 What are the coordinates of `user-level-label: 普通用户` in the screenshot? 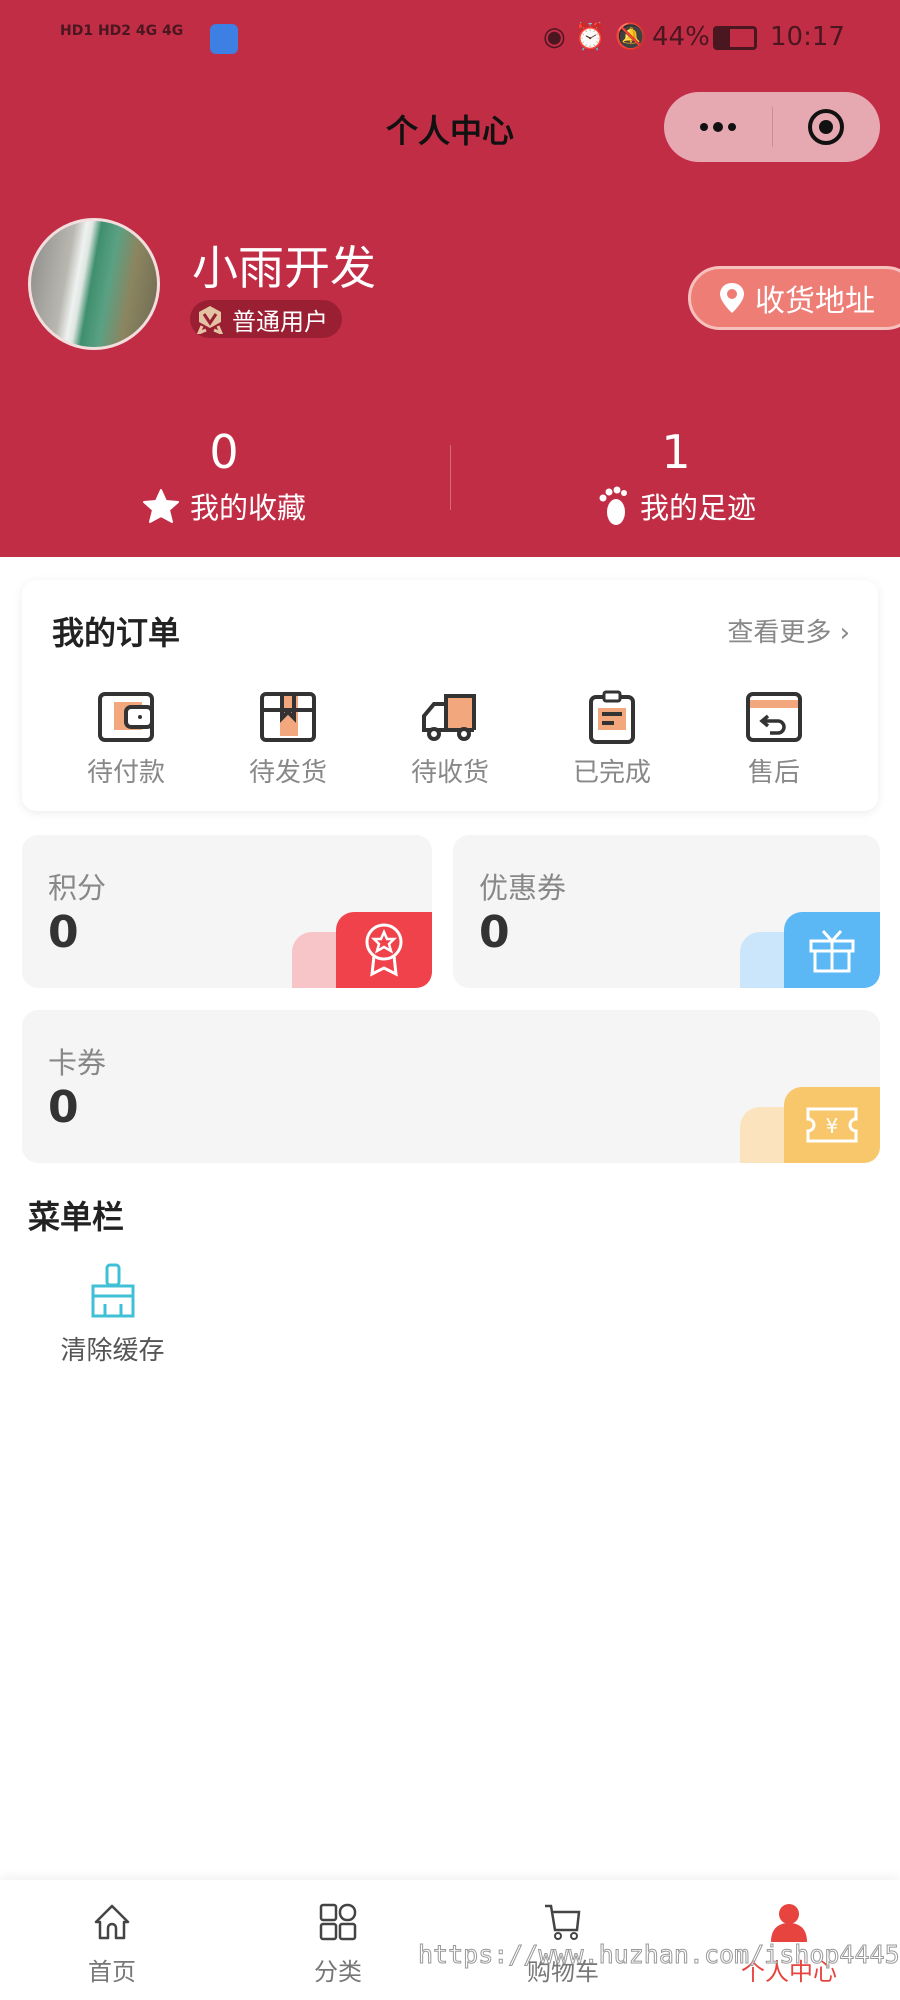 It's located at (280, 321).